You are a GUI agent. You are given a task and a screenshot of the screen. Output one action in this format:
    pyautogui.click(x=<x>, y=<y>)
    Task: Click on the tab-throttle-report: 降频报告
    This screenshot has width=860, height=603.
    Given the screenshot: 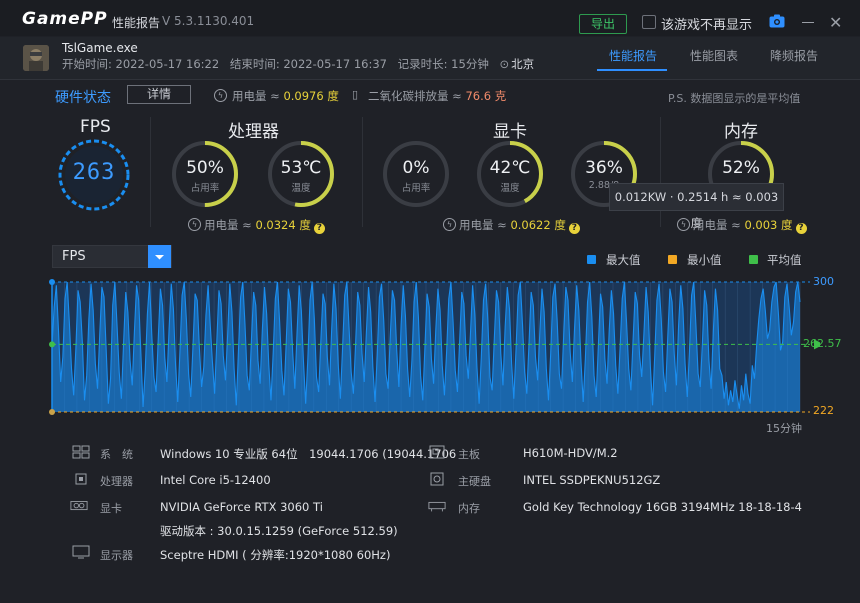 What is the action you would take?
    pyautogui.click(x=794, y=55)
    